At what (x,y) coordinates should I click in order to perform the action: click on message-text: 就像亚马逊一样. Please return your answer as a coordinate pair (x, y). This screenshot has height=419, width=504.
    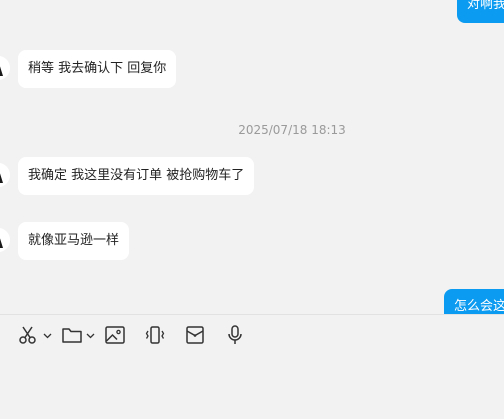
    Looking at the image, I should click on (74, 240).